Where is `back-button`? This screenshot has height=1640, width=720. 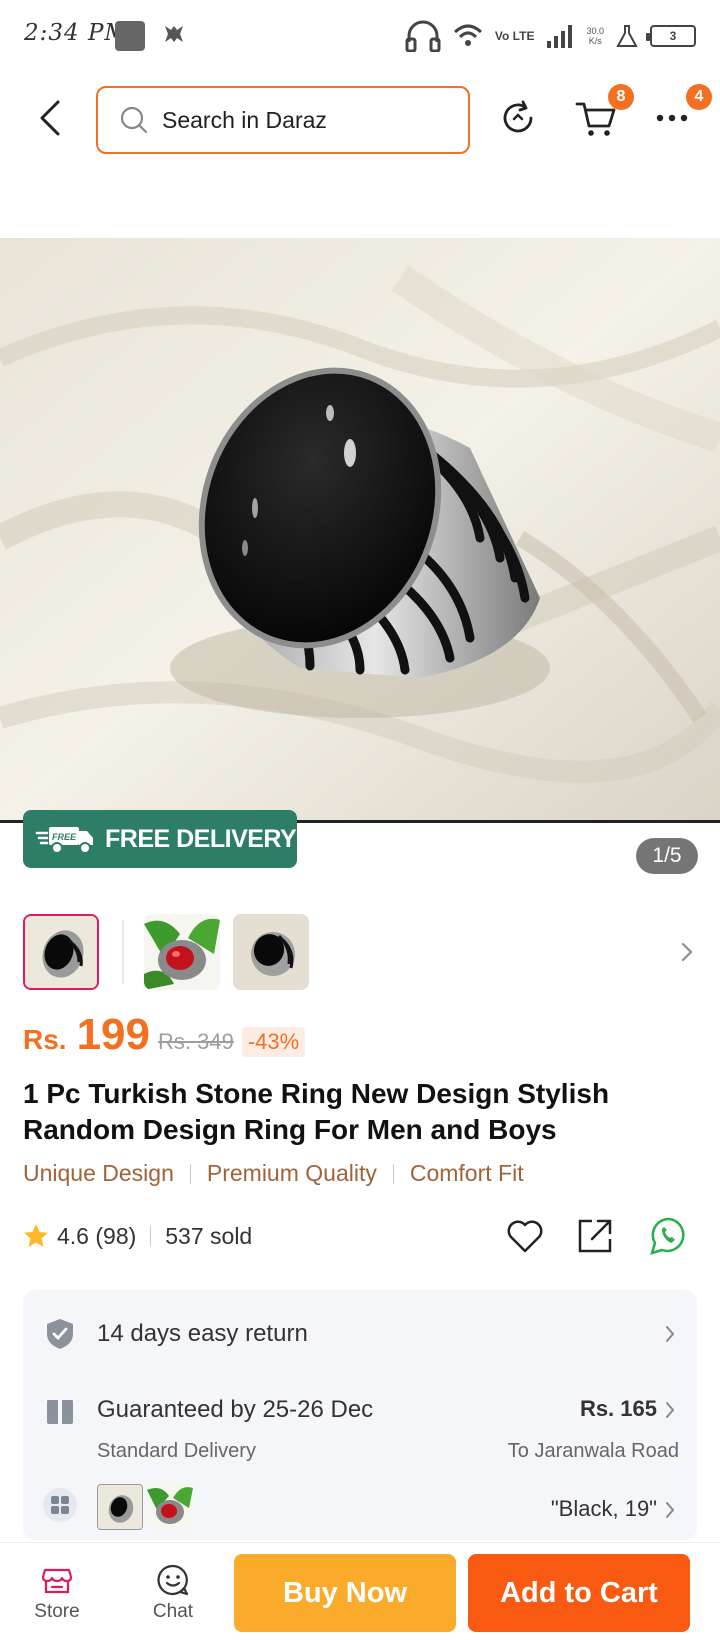 back-button is located at coordinates (50, 118).